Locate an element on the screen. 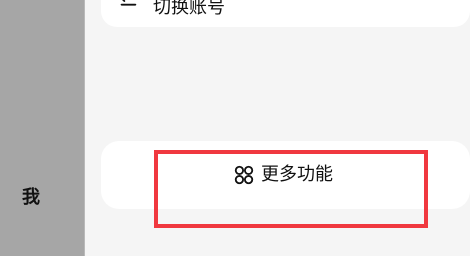  more-functions-label: 更多功能 is located at coordinates (297, 174).